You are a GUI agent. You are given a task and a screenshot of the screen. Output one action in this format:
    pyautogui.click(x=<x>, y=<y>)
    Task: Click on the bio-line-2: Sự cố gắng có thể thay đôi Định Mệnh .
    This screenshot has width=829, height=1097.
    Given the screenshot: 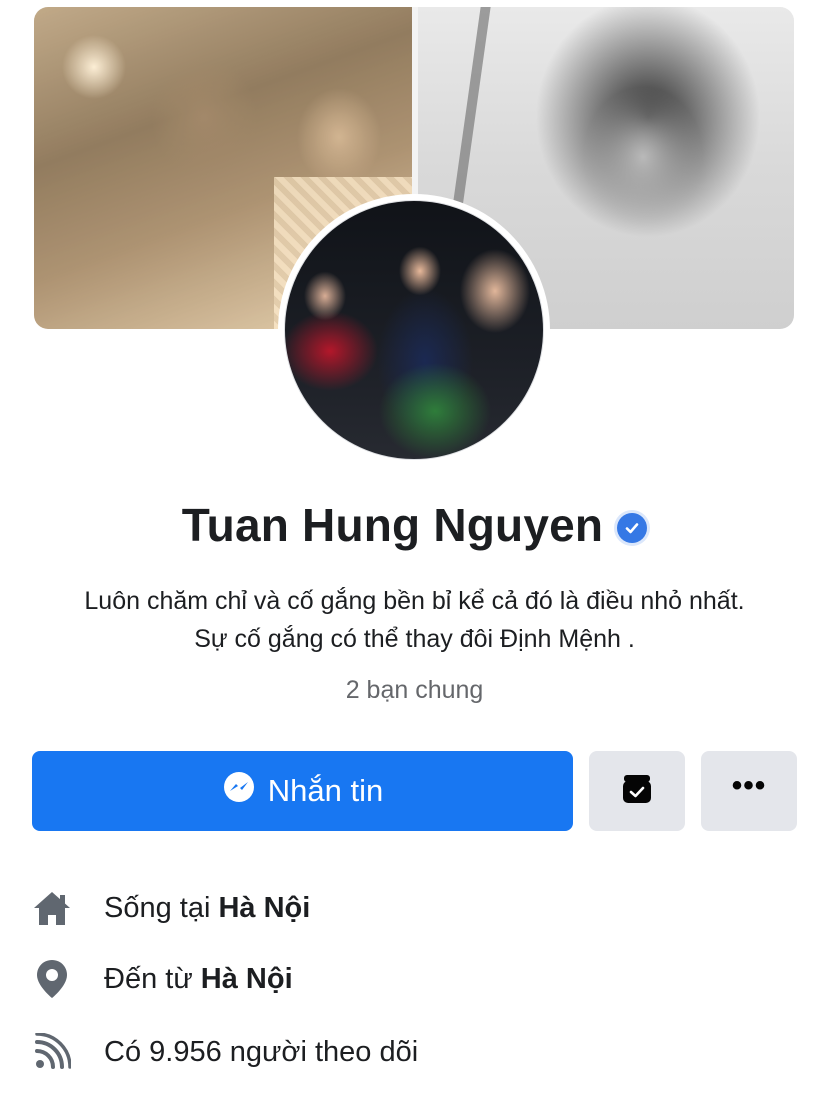 What is the action you would take?
    pyautogui.click(x=414, y=639)
    